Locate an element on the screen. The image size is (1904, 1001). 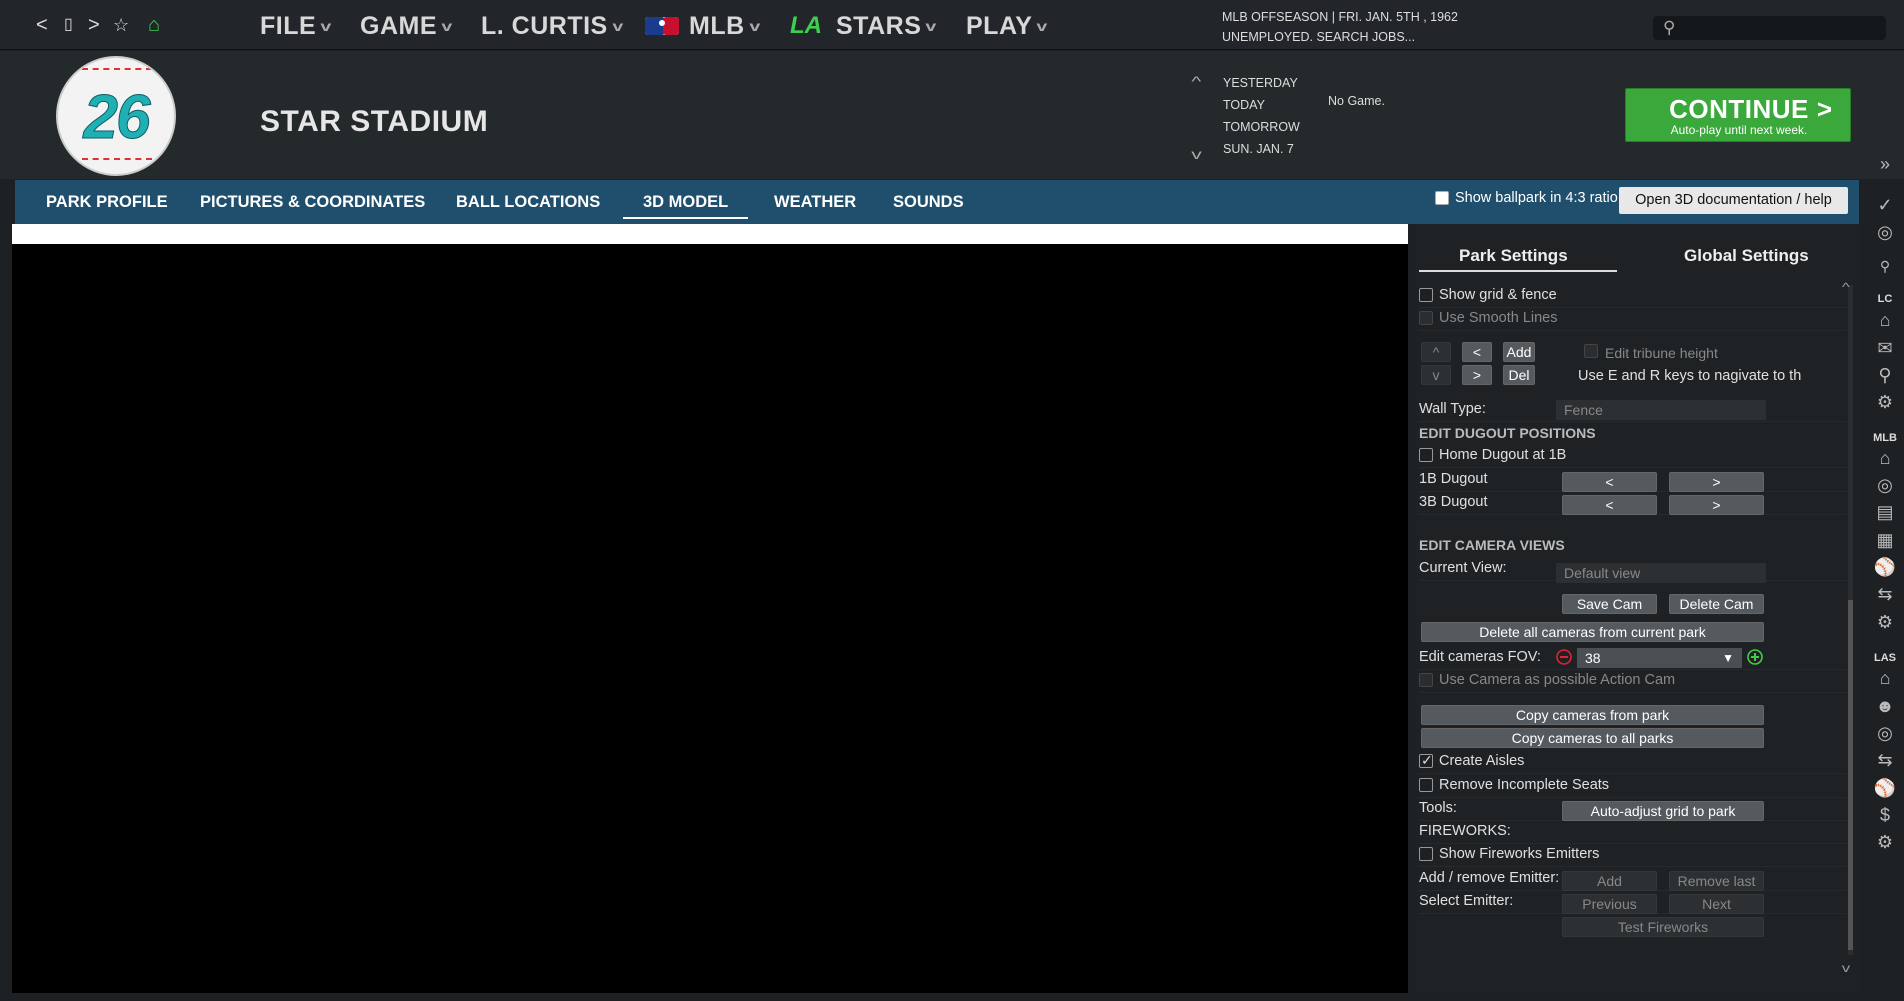
previous-emitter-button: Previous is located at coordinates (1609, 904).